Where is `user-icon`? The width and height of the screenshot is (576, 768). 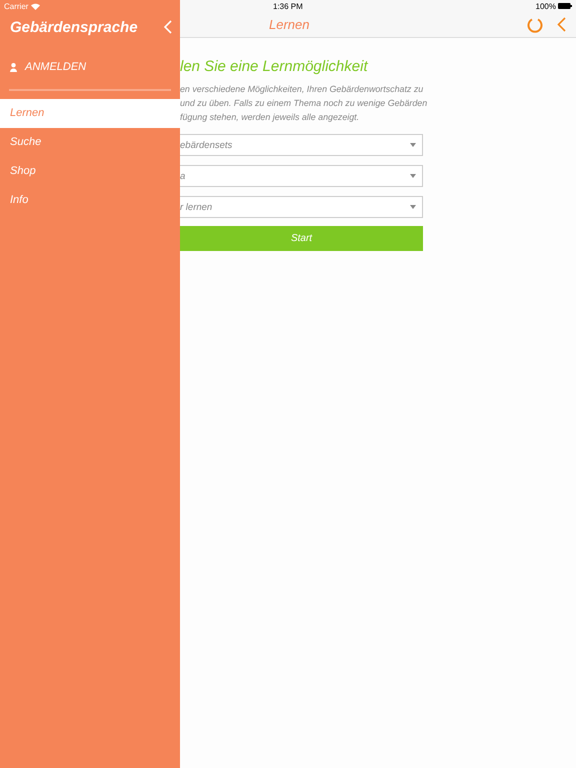
user-icon is located at coordinates (13, 67).